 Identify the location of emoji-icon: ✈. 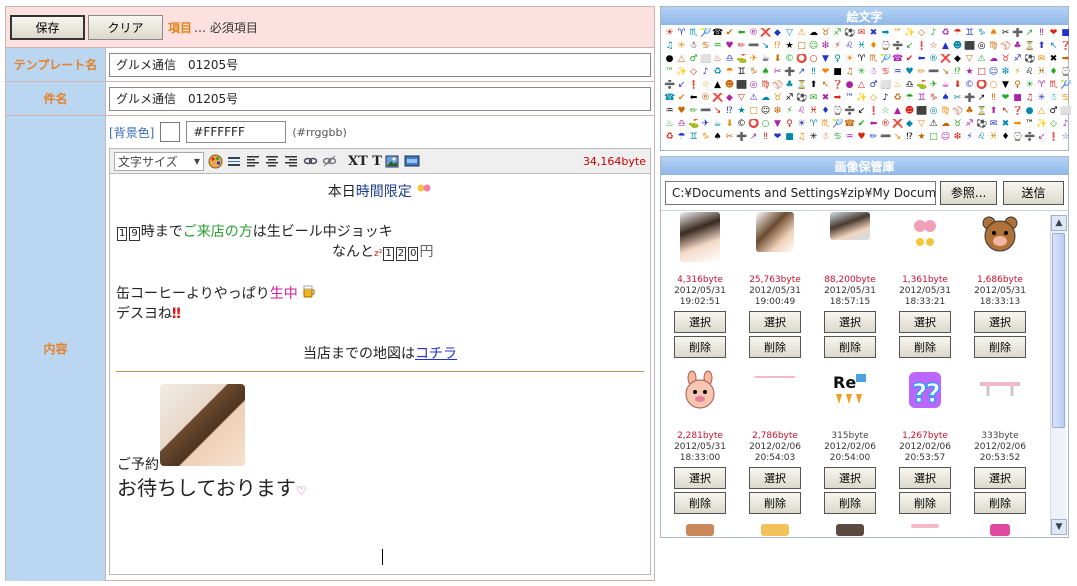
(705, 124).